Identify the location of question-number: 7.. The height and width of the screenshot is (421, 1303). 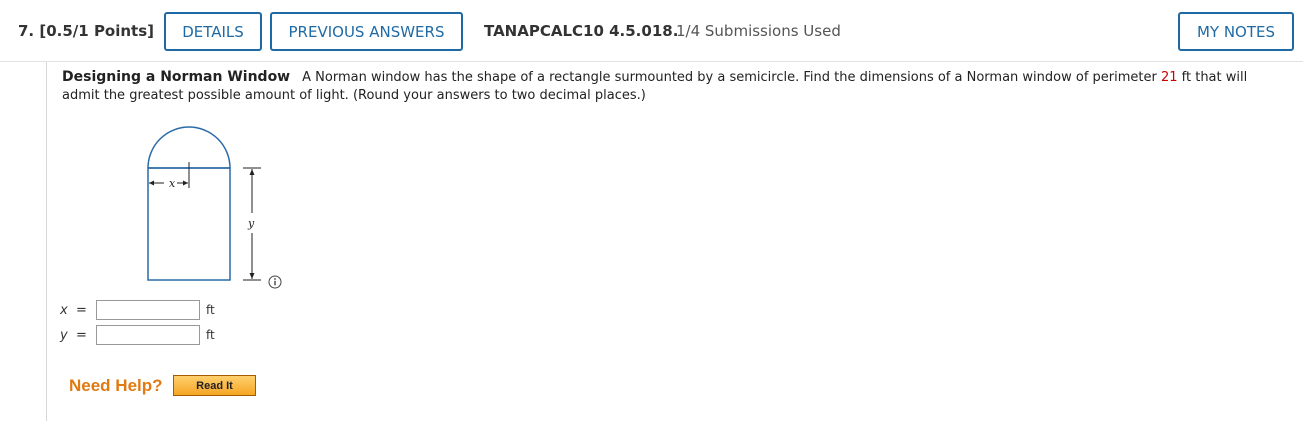
(26, 31).